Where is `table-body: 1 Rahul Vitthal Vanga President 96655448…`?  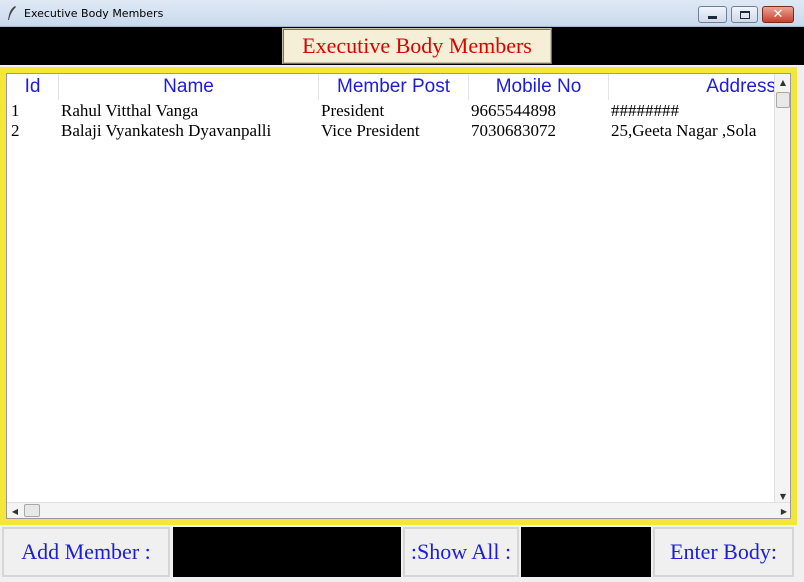 table-body: 1 Rahul Vitthal Vanga President 96655448… is located at coordinates (392, 121).